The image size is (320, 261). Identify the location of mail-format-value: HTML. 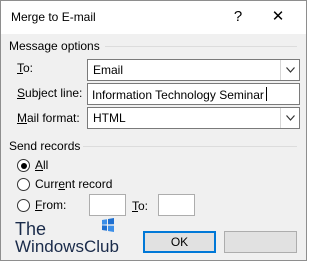
(109, 118).